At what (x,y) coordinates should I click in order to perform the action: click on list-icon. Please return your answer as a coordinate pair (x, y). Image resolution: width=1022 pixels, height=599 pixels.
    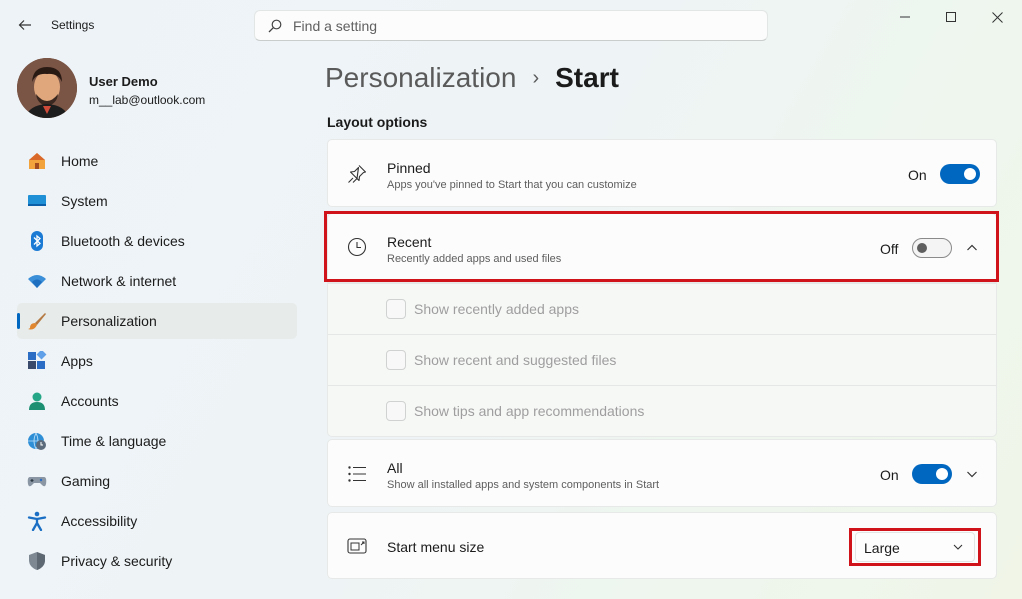
    Looking at the image, I should click on (357, 474).